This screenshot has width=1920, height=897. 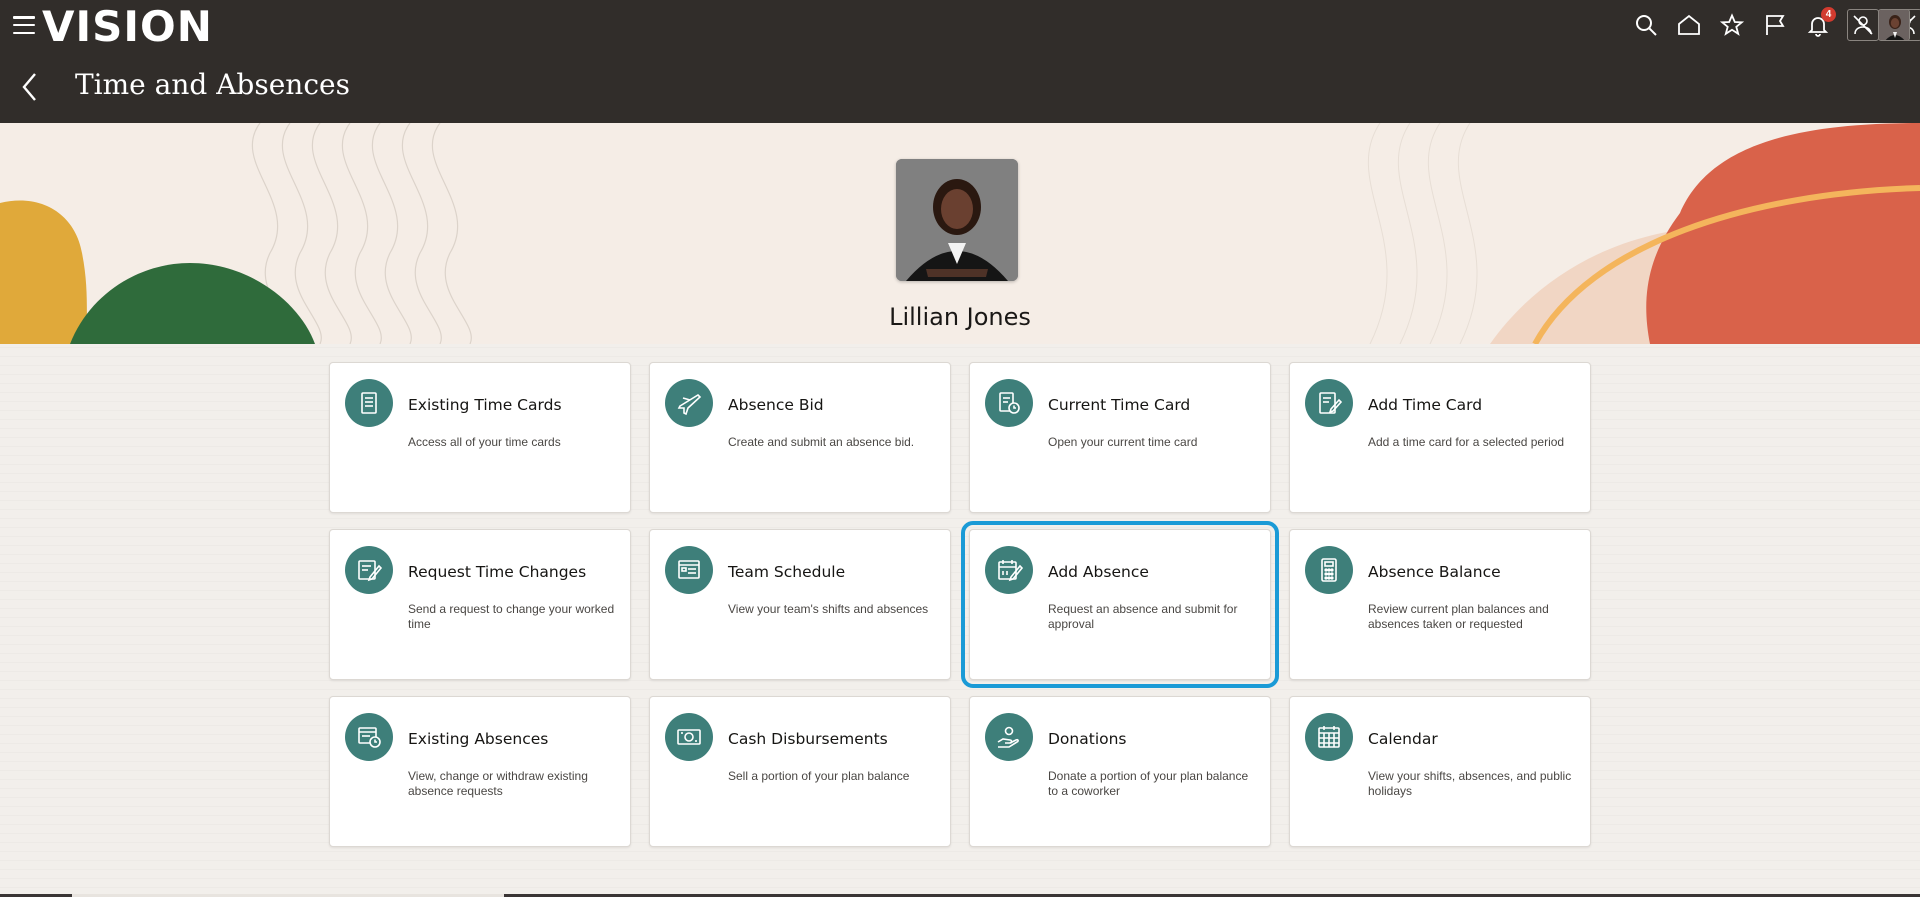 What do you see at coordinates (484, 442) in the screenshot?
I see `tile-description: Access all of your time cards` at bounding box center [484, 442].